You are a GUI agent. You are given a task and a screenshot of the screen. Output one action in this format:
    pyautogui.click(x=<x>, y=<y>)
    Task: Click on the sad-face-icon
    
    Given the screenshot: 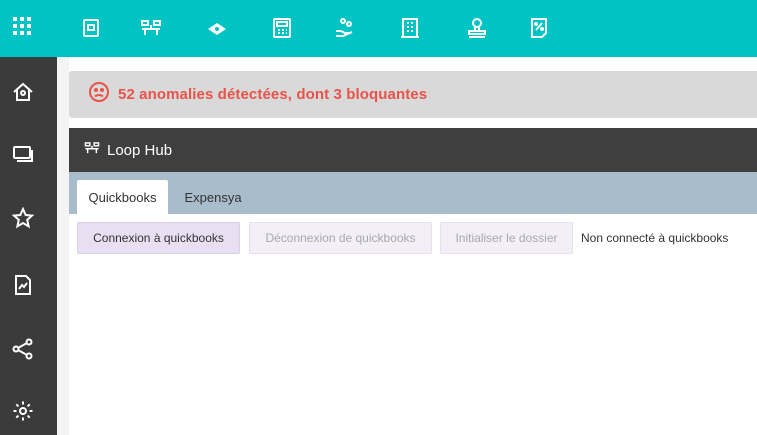 What is the action you would take?
    pyautogui.click(x=99, y=94)
    